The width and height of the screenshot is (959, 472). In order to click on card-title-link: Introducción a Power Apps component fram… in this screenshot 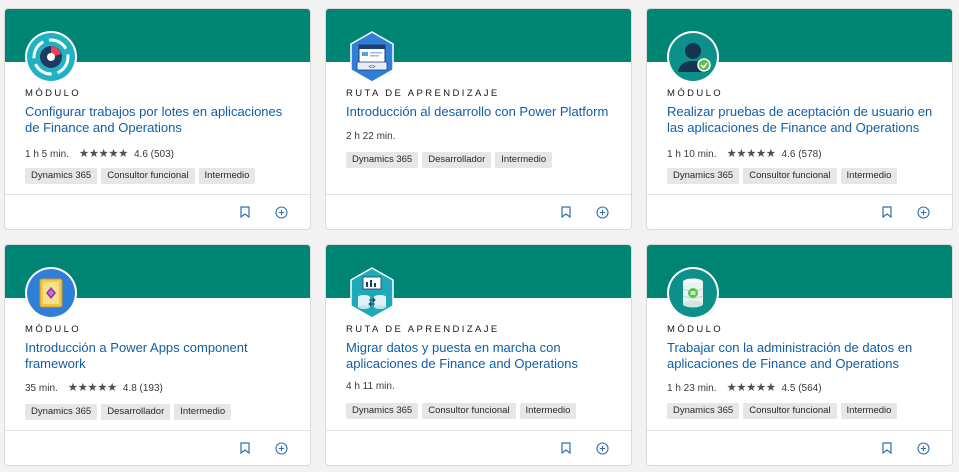, I will do `click(162, 356)`.